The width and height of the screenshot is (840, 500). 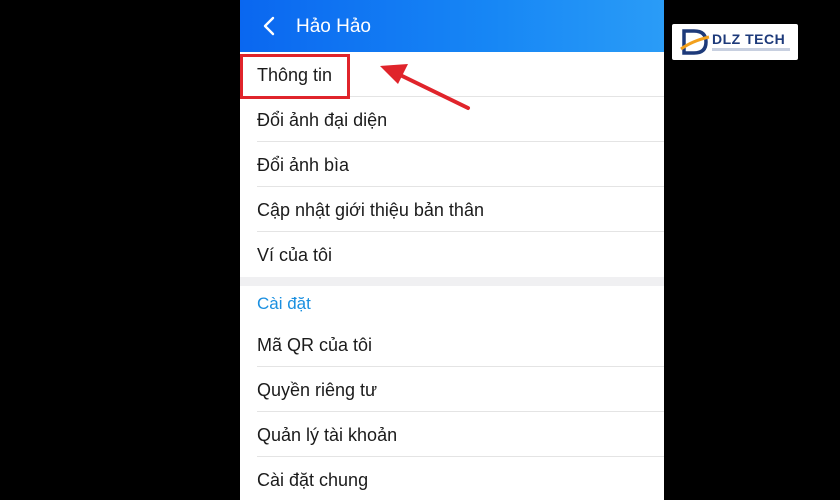 I want to click on logo-tagline-bar, so click(x=751, y=49).